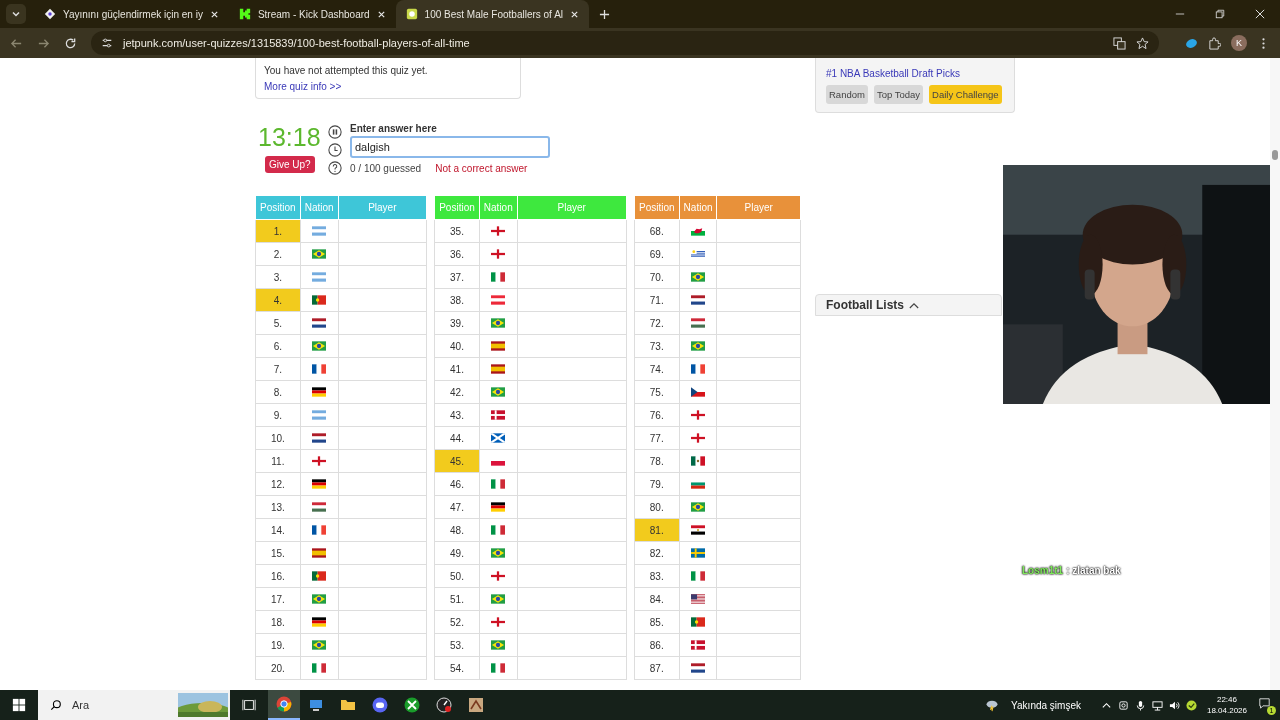 The image size is (1280, 720). Describe the element at coordinates (346, 70) in the screenshot. I see `attempt-status: You have not attempted this quiz yet.` at that location.